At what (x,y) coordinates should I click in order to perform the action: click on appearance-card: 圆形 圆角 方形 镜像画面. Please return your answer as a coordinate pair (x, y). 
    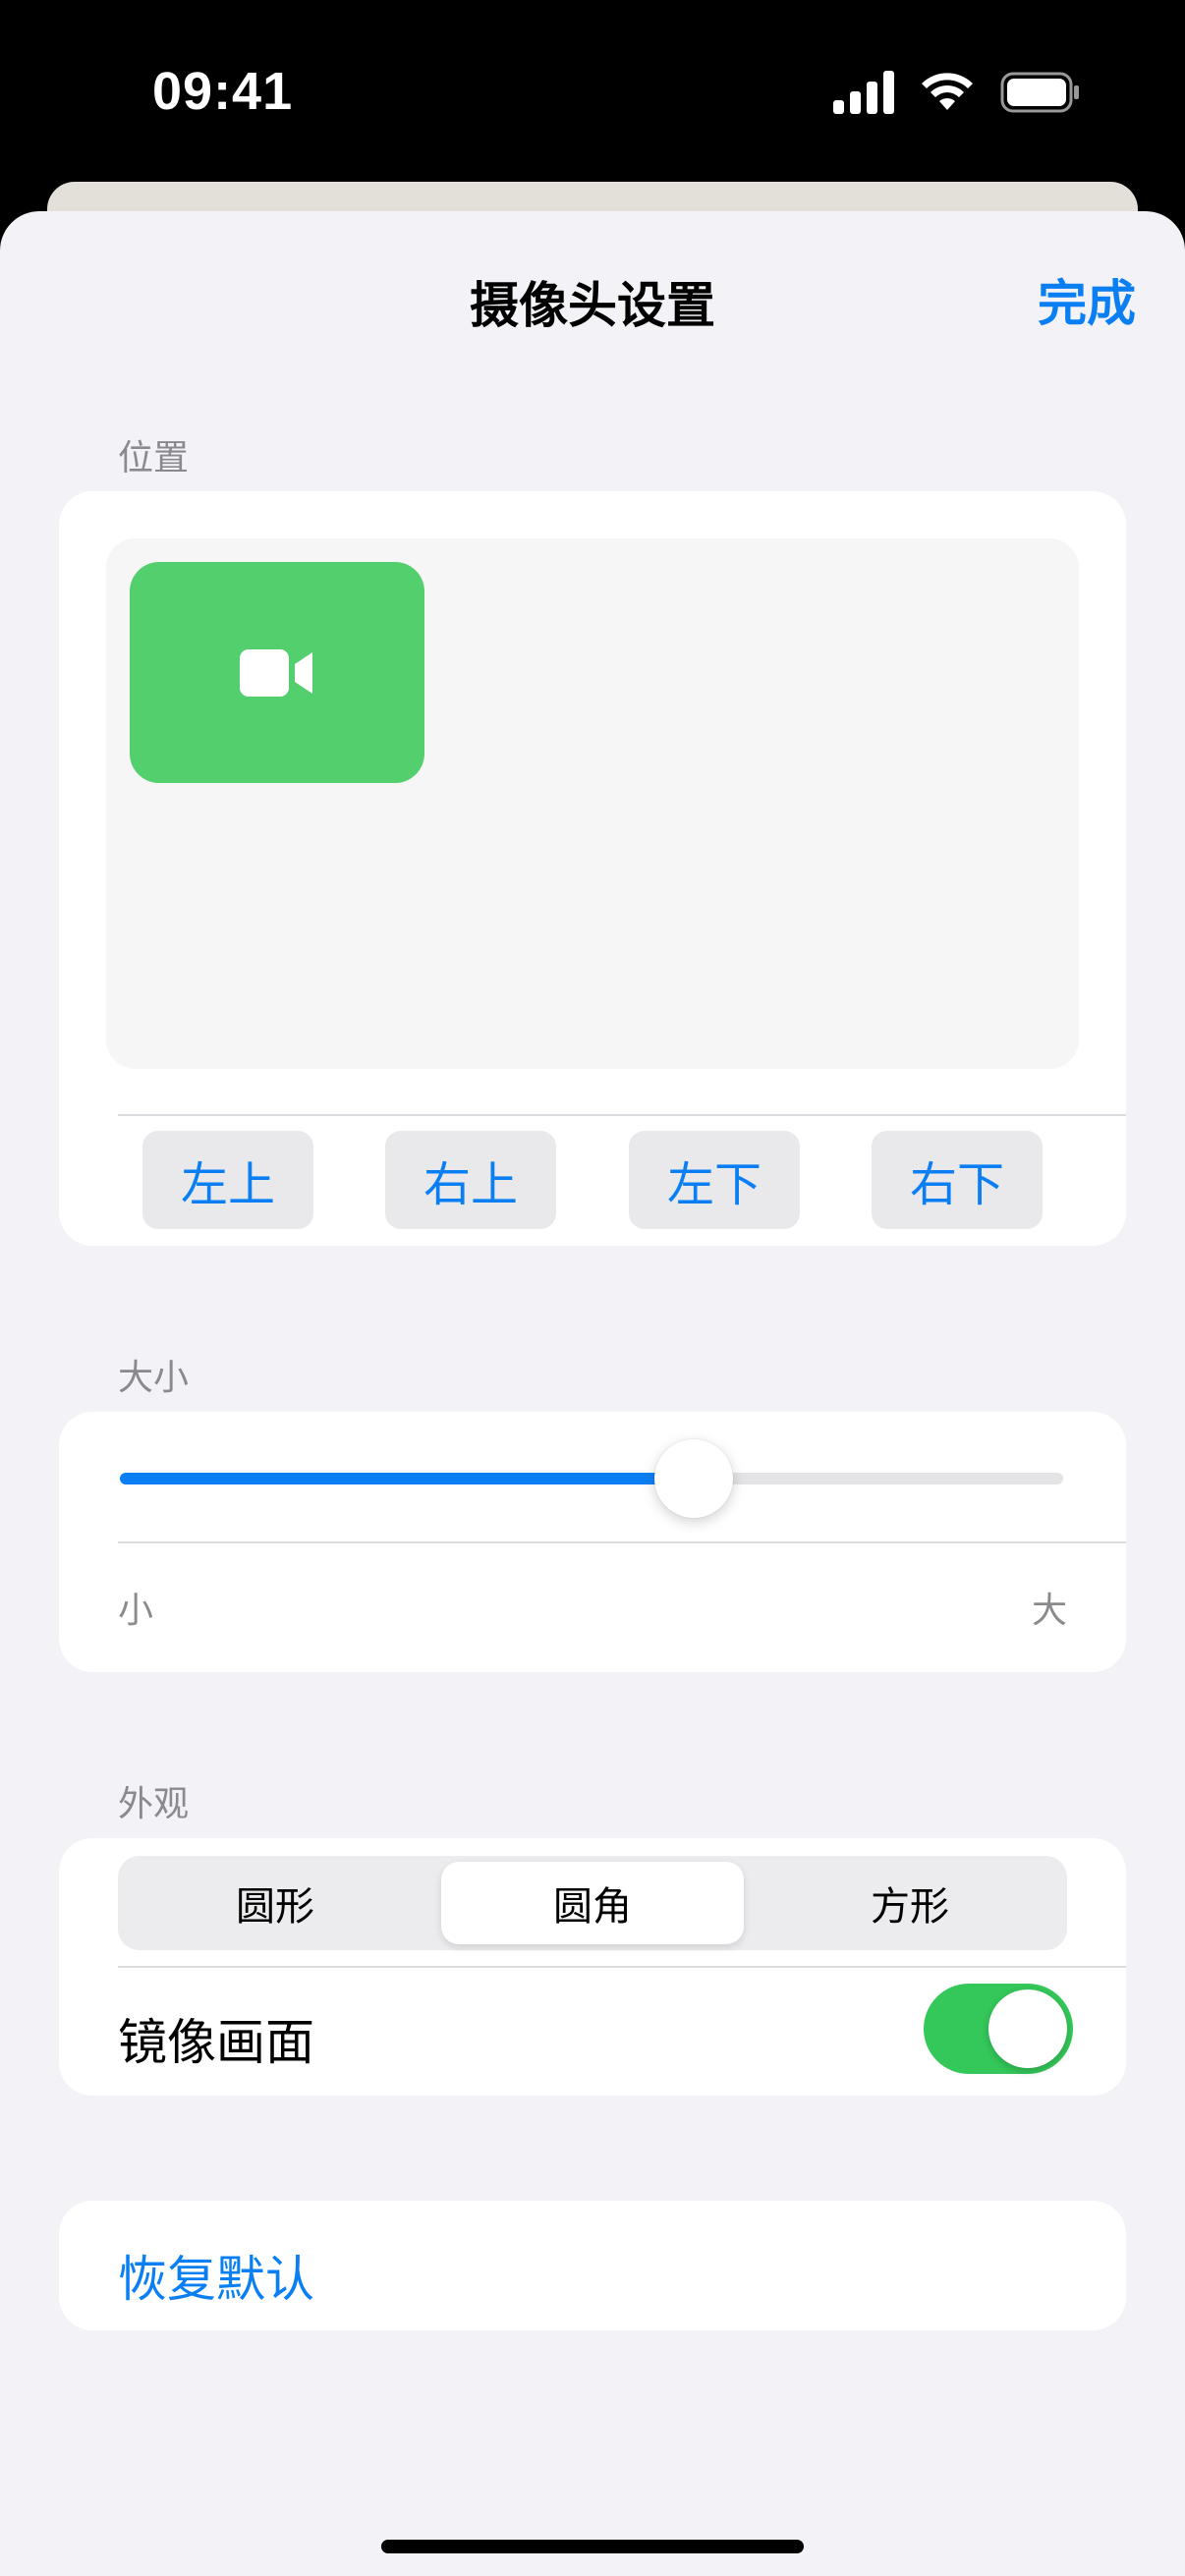
    Looking at the image, I should click on (592, 1967).